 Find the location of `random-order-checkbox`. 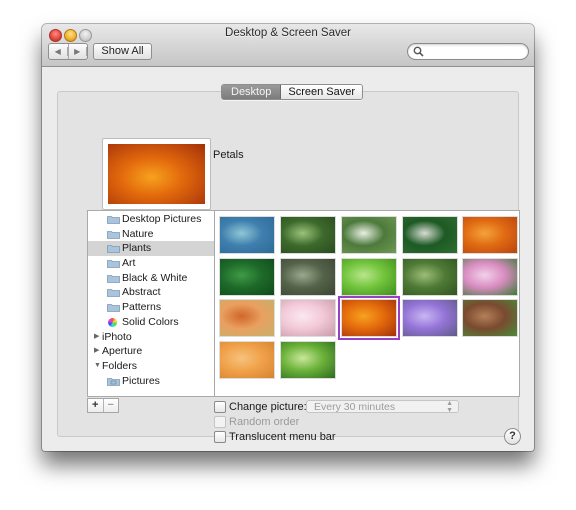

random-order-checkbox is located at coordinates (220, 421).